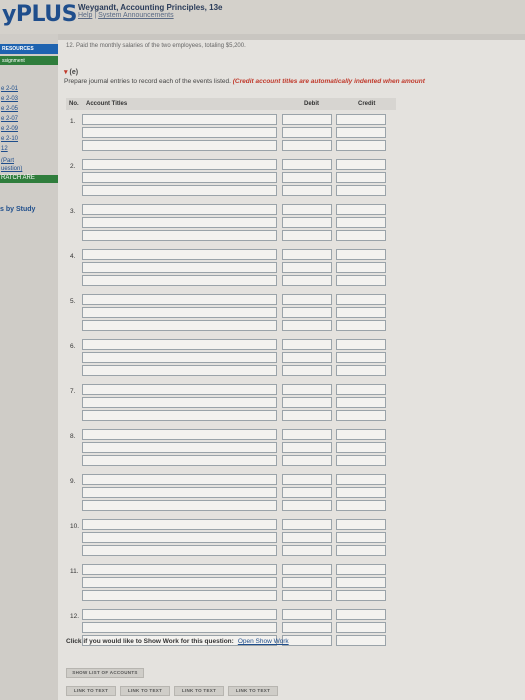  What do you see at coordinates (29, 100) in the screenshot?
I see `sidebar-item-1: e 2-03` at bounding box center [29, 100].